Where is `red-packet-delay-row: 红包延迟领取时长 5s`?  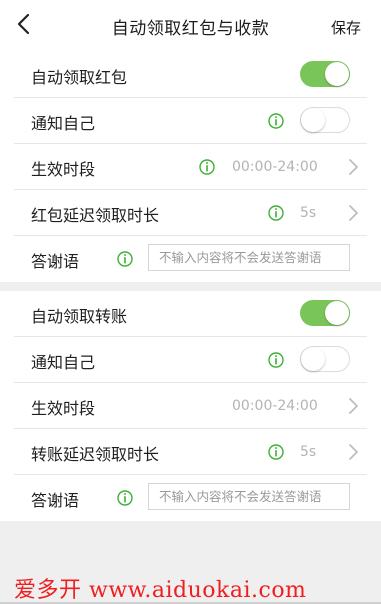
red-packet-delay-row: 红包延迟领取时长 5s is located at coordinates (190, 213).